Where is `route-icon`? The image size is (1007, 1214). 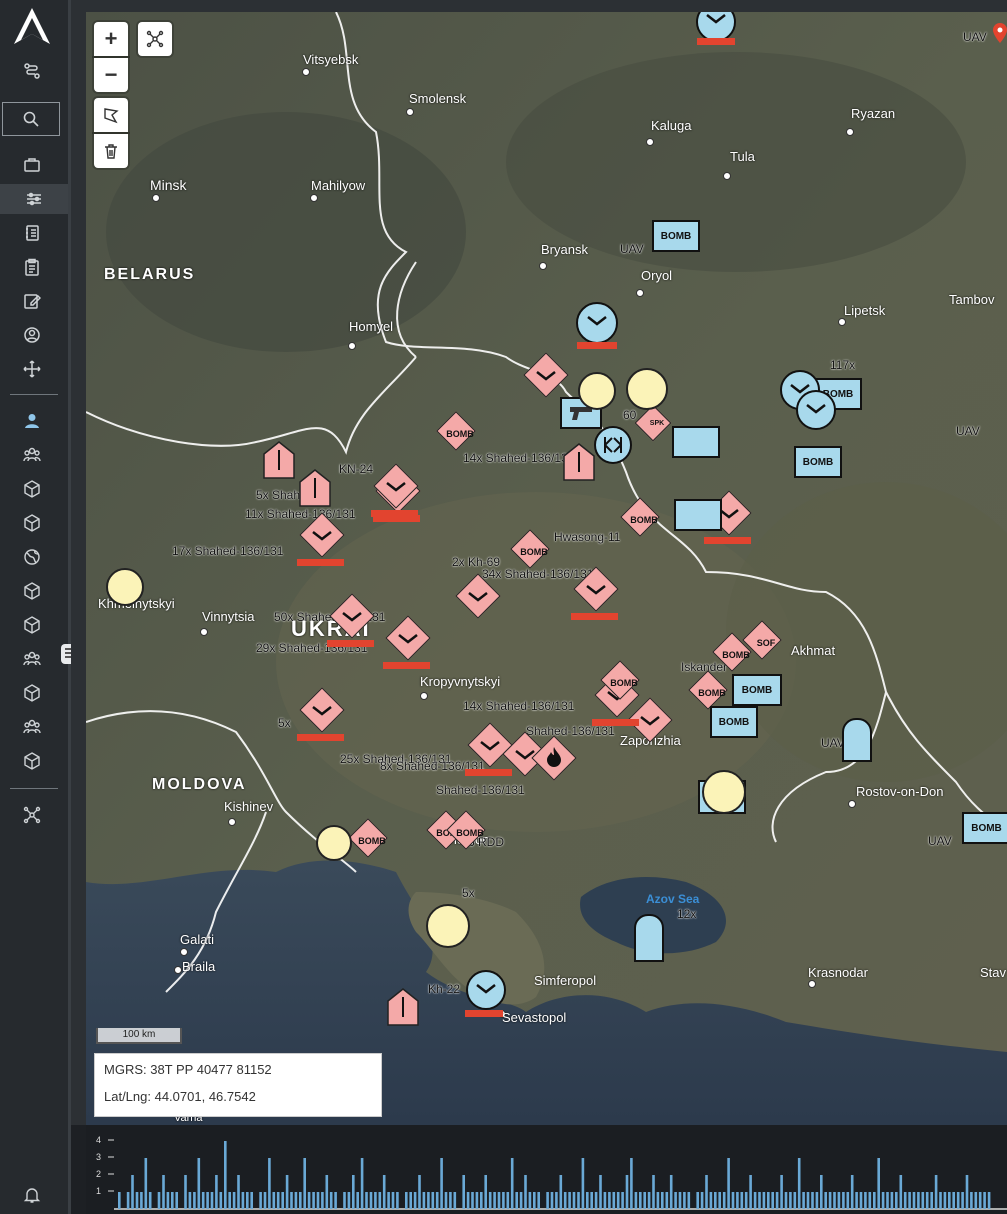
route-icon is located at coordinates (32, 71).